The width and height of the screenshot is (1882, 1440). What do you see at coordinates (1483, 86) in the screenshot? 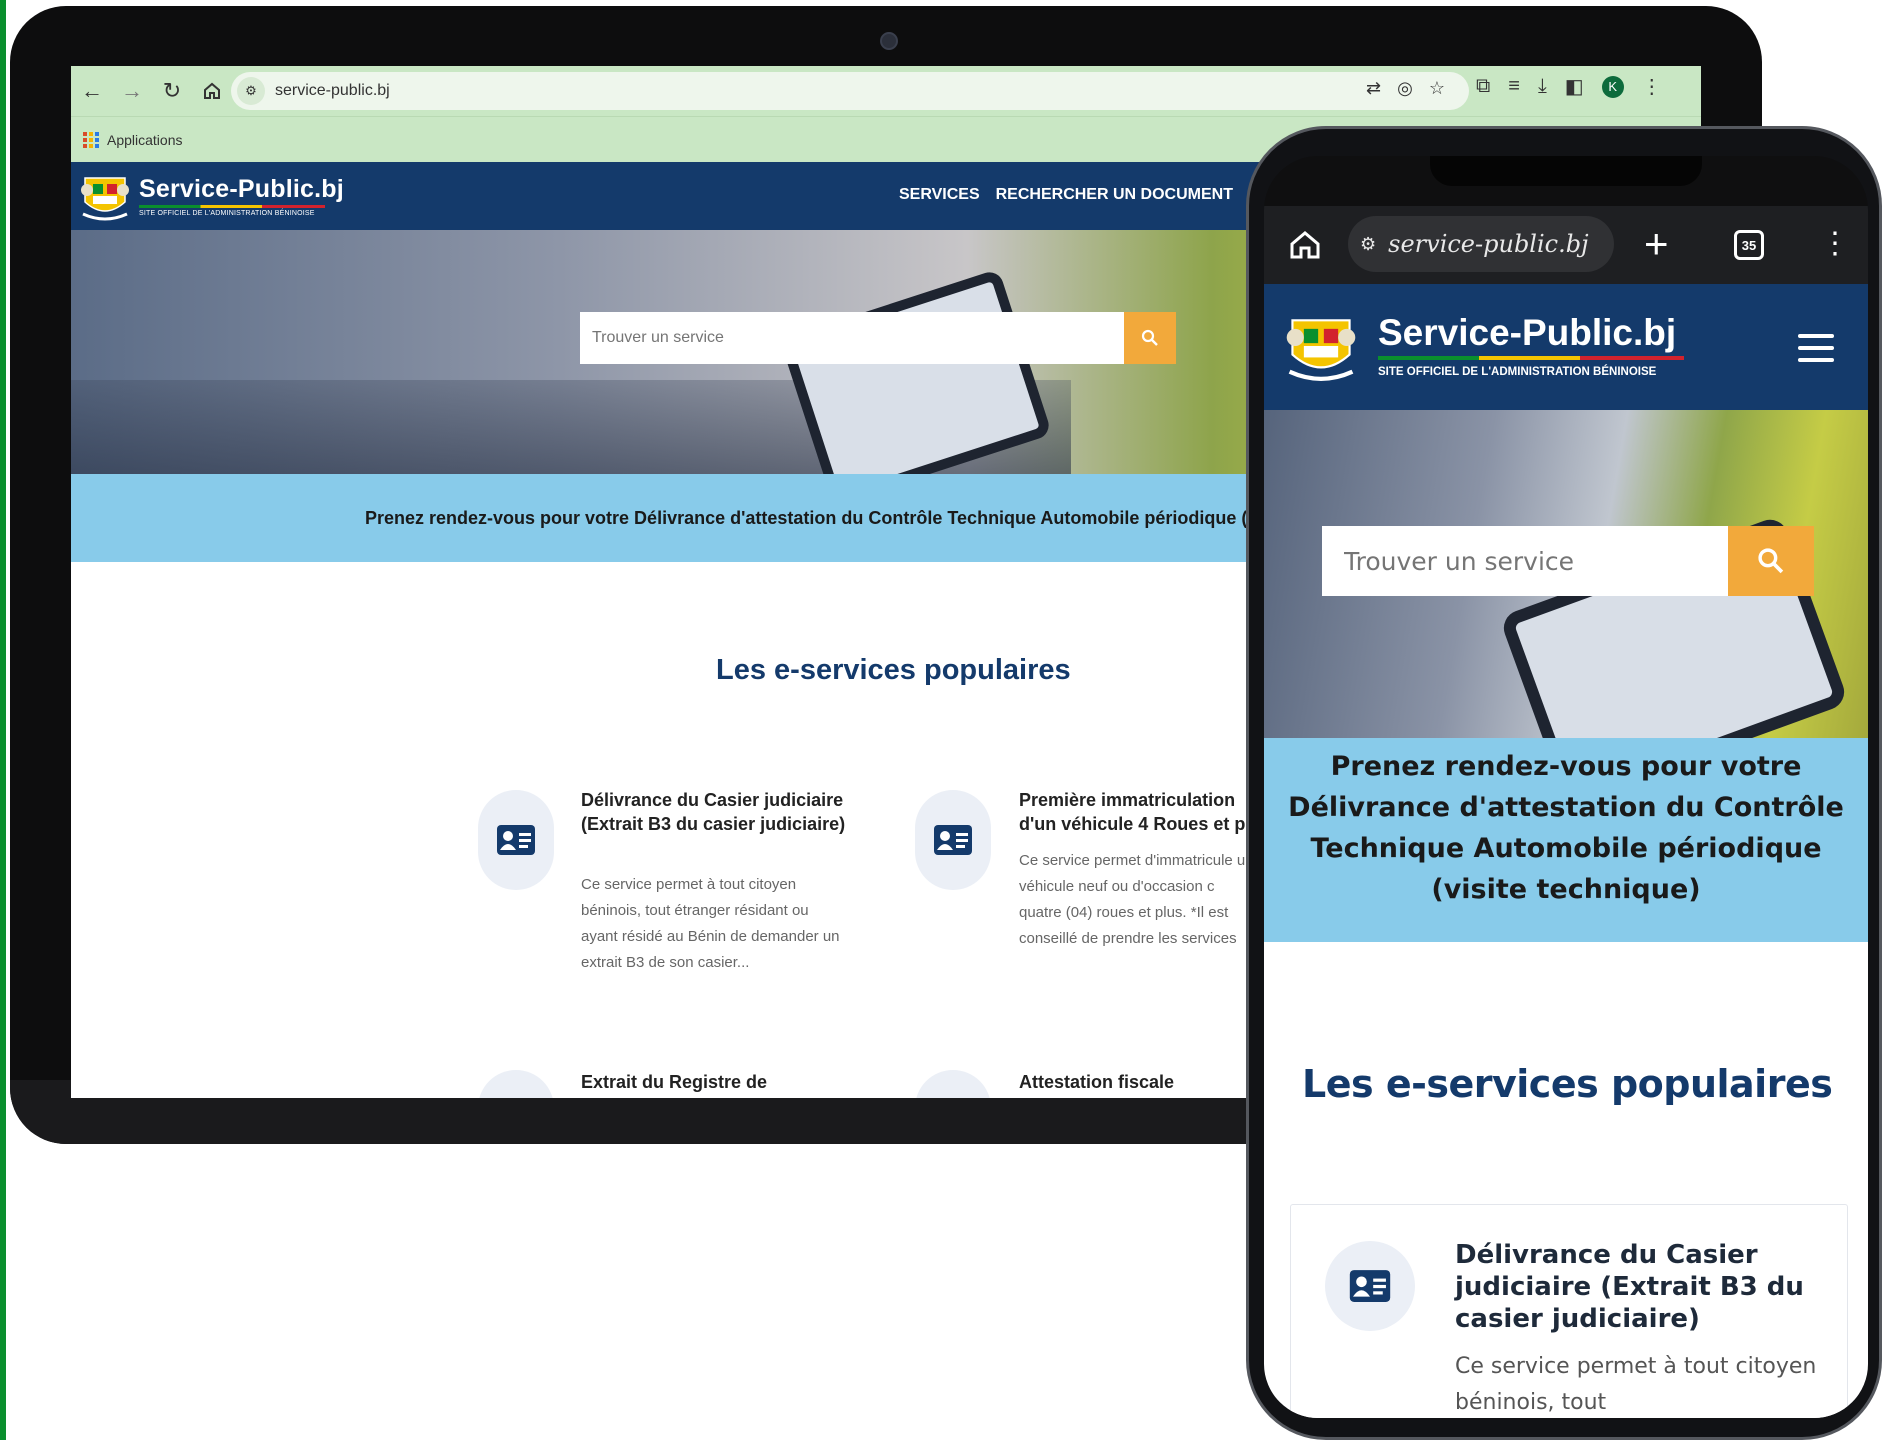
I see `puzzle-icon: ⧉` at bounding box center [1483, 86].